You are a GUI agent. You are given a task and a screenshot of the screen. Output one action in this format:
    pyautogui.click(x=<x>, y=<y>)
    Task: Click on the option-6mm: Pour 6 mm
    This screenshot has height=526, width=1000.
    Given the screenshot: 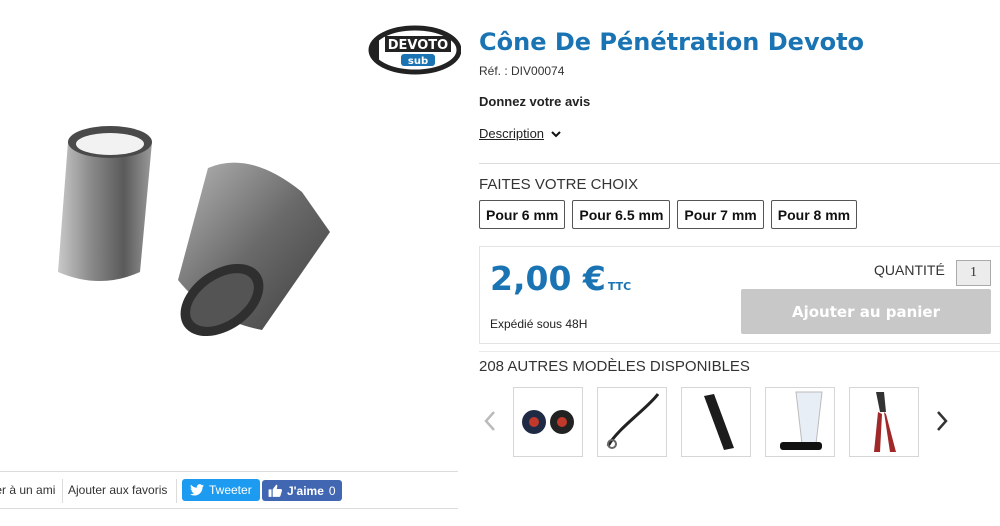 What is the action you would take?
    pyautogui.click(x=522, y=214)
    